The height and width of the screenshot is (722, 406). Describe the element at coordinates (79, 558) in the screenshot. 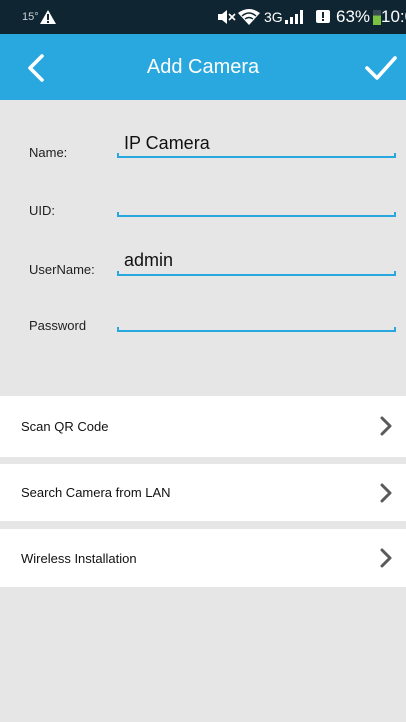

I see `menu-item-label: Wireless Installation` at that location.